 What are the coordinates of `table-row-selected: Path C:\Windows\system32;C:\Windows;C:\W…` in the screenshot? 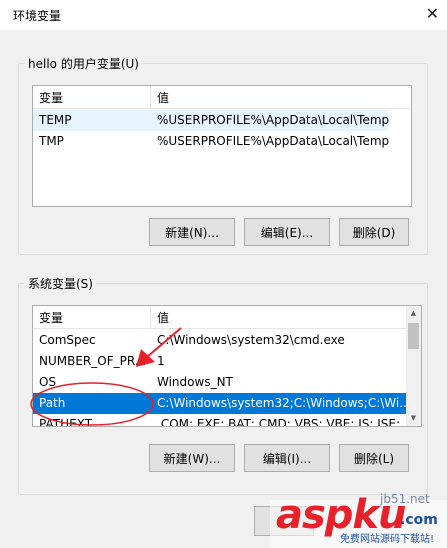 It's located at (222, 403).